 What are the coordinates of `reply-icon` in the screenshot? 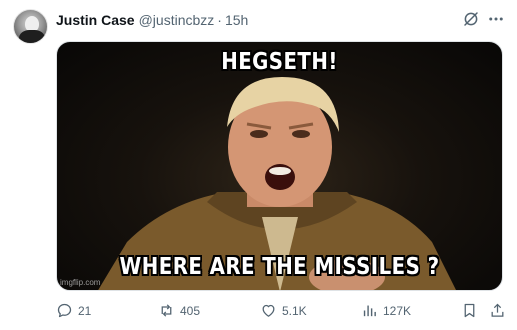 It's located at (64, 310).